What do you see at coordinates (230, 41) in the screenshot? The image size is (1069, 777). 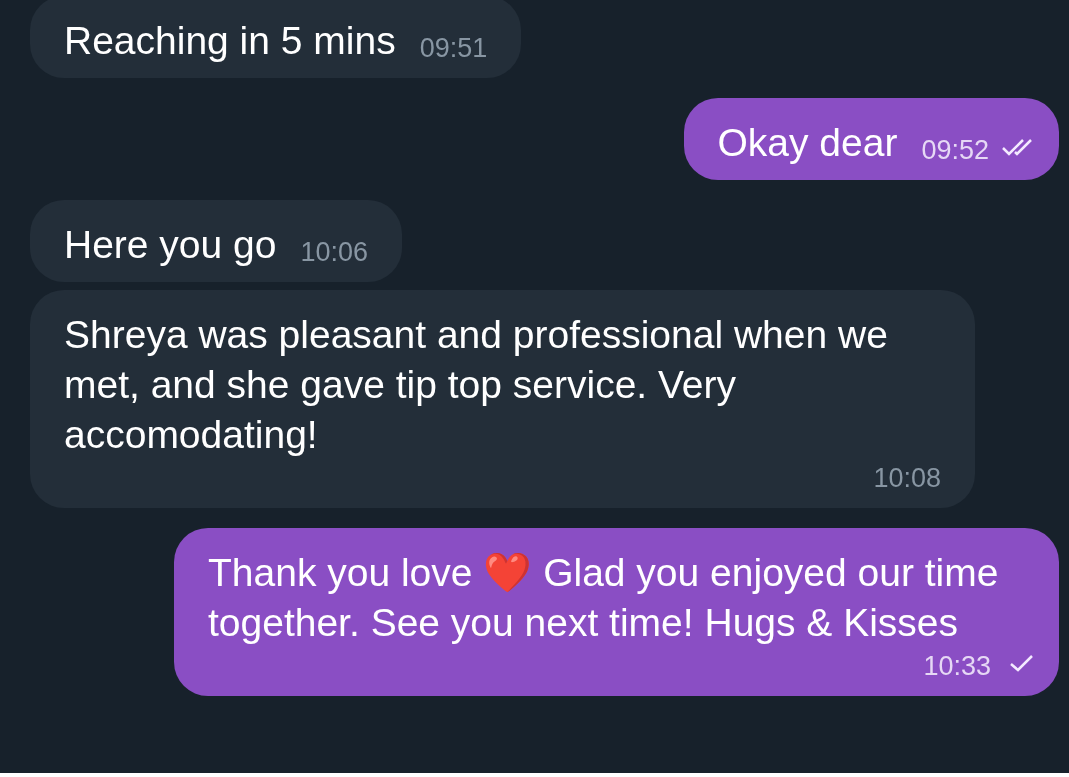 I see `message-text: Reaching in 5 mins` at bounding box center [230, 41].